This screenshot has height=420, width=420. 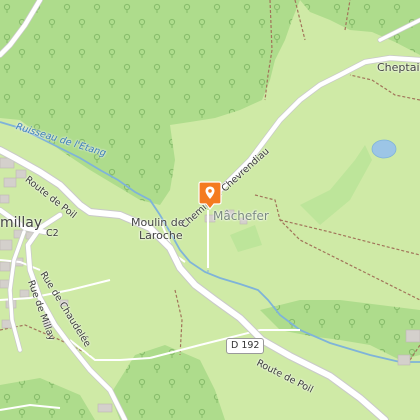 What do you see at coordinates (398, 67) in the screenshot?
I see `place-label-cheptain: Cheptain` at bounding box center [398, 67].